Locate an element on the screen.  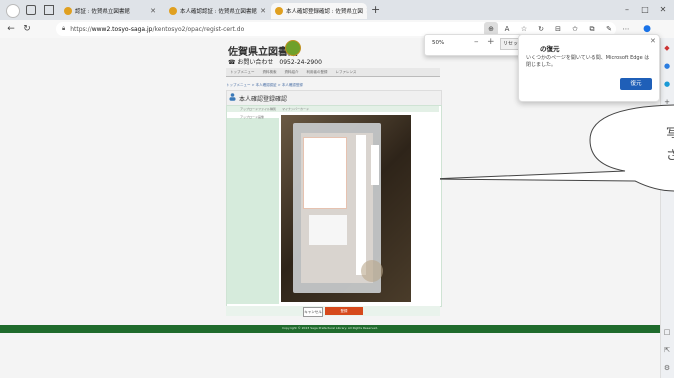
back-arrow-icon: ← is located at coordinates (11, 29).